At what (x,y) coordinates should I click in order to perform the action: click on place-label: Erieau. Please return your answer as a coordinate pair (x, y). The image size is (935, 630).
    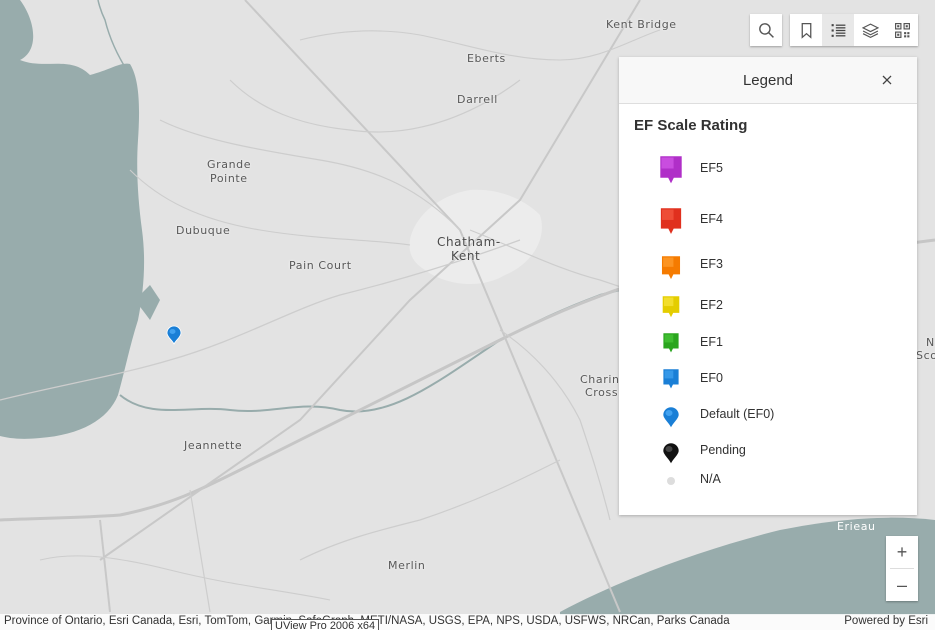
    Looking at the image, I should click on (856, 526).